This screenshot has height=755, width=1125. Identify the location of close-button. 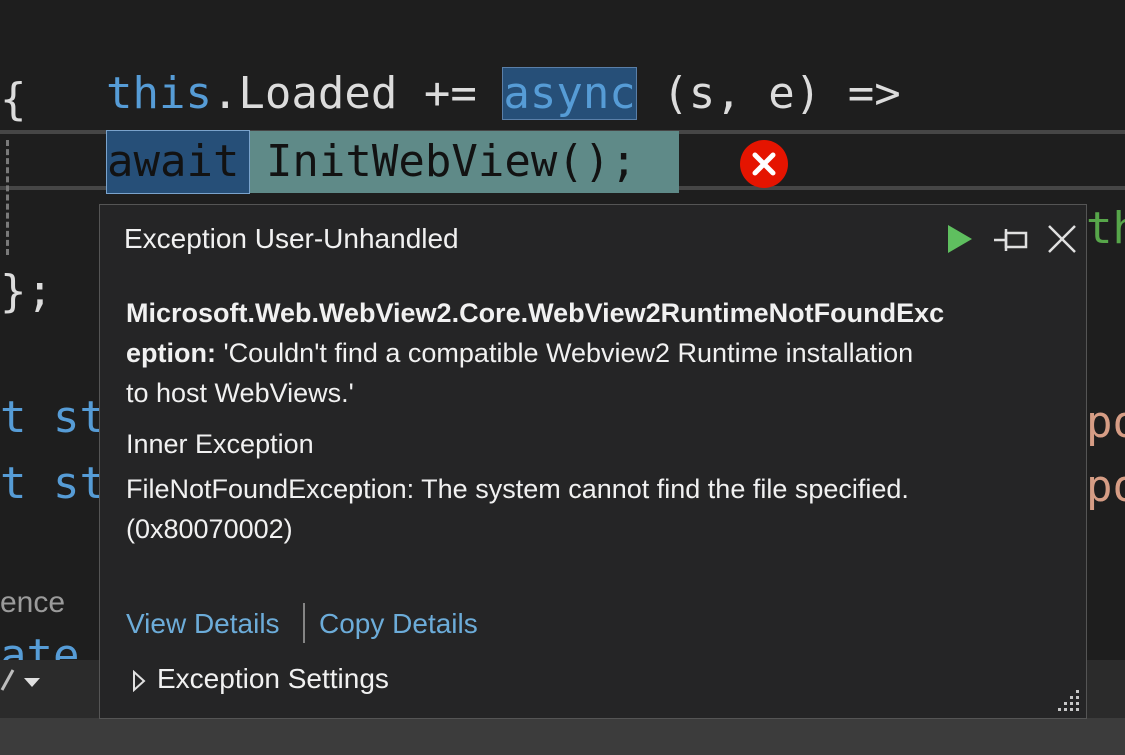
(1062, 239).